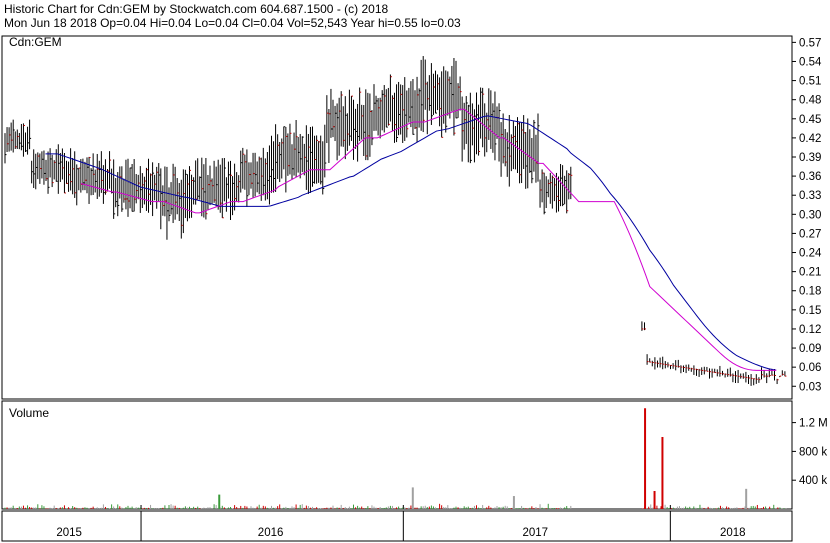 The image size is (830, 543). What do you see at coordinates (733, 533) in the screenshot?
I see `year-label: 2018` at bounding box center [733, 533].